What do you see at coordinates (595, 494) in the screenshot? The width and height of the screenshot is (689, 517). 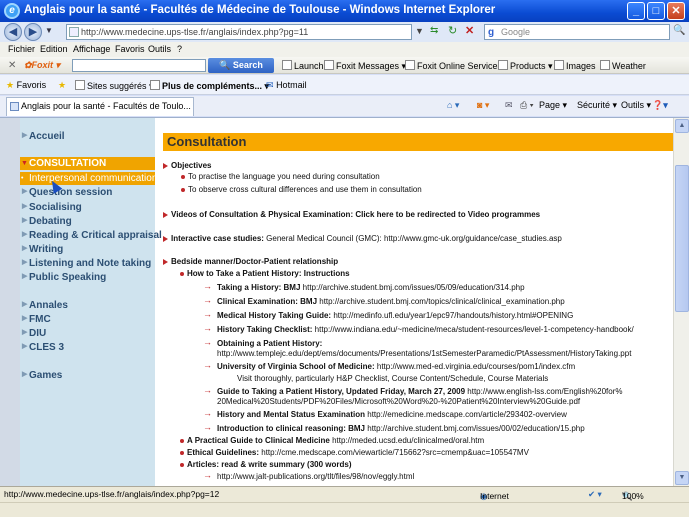 I see `protected-mode-icon: ✔ ▾` at bounding box center [595, 494].